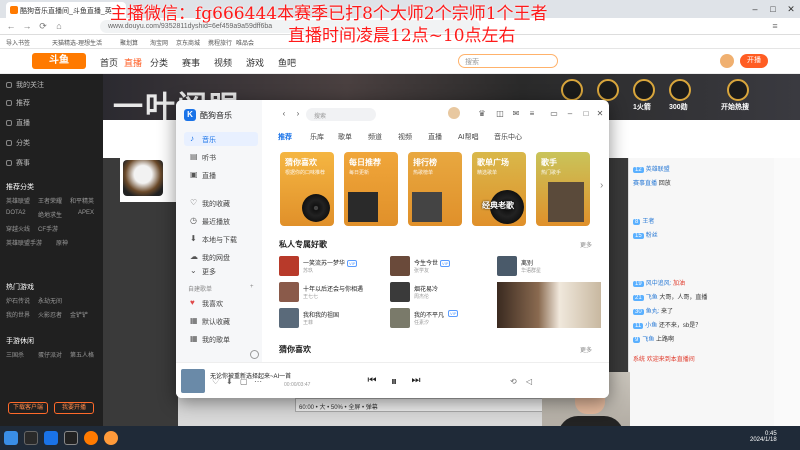 This screenshot has height=450, width=800. What do you see at coordinates (341, 114) in the screenshot?
I see `music-search-input: 搜索` at bounding box center [341, 114].